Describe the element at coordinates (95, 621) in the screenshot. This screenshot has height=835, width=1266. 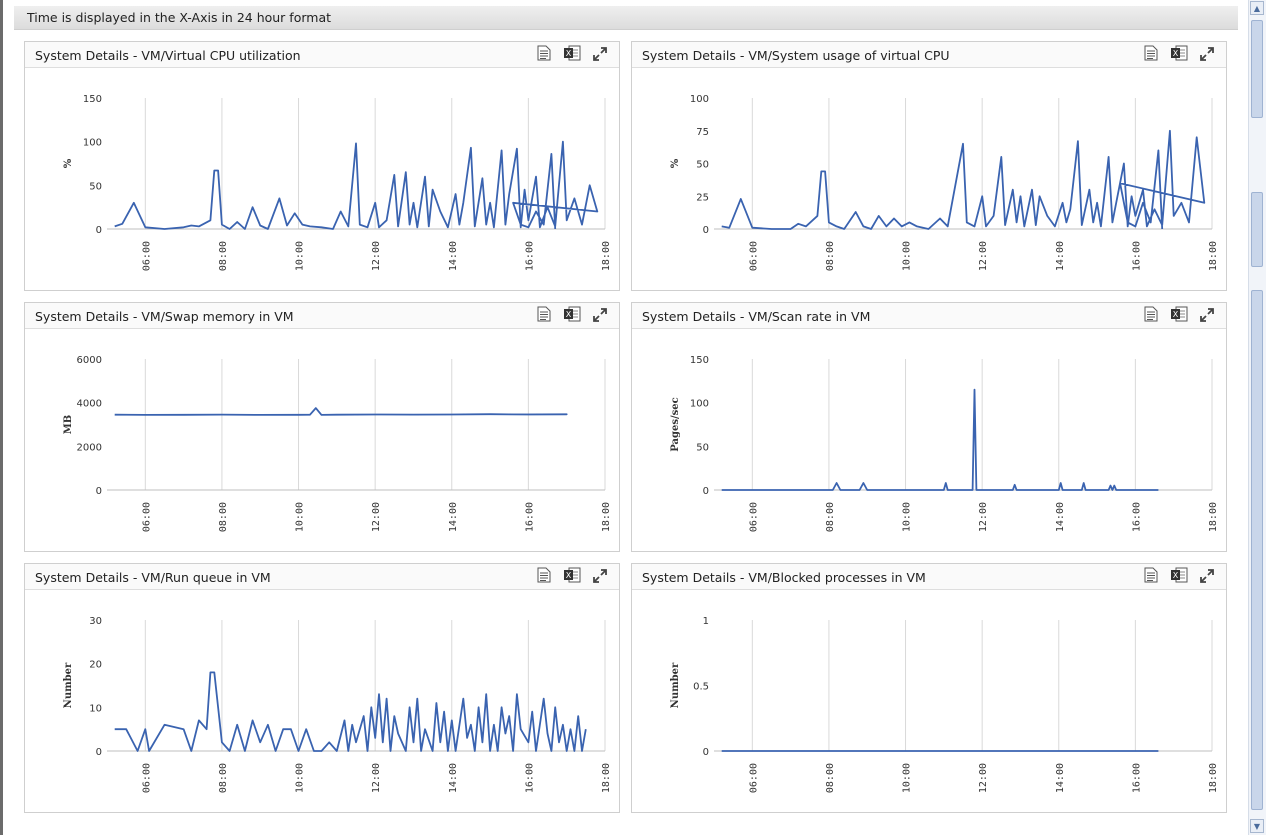
I see `y-tick-label: 30` at that location.